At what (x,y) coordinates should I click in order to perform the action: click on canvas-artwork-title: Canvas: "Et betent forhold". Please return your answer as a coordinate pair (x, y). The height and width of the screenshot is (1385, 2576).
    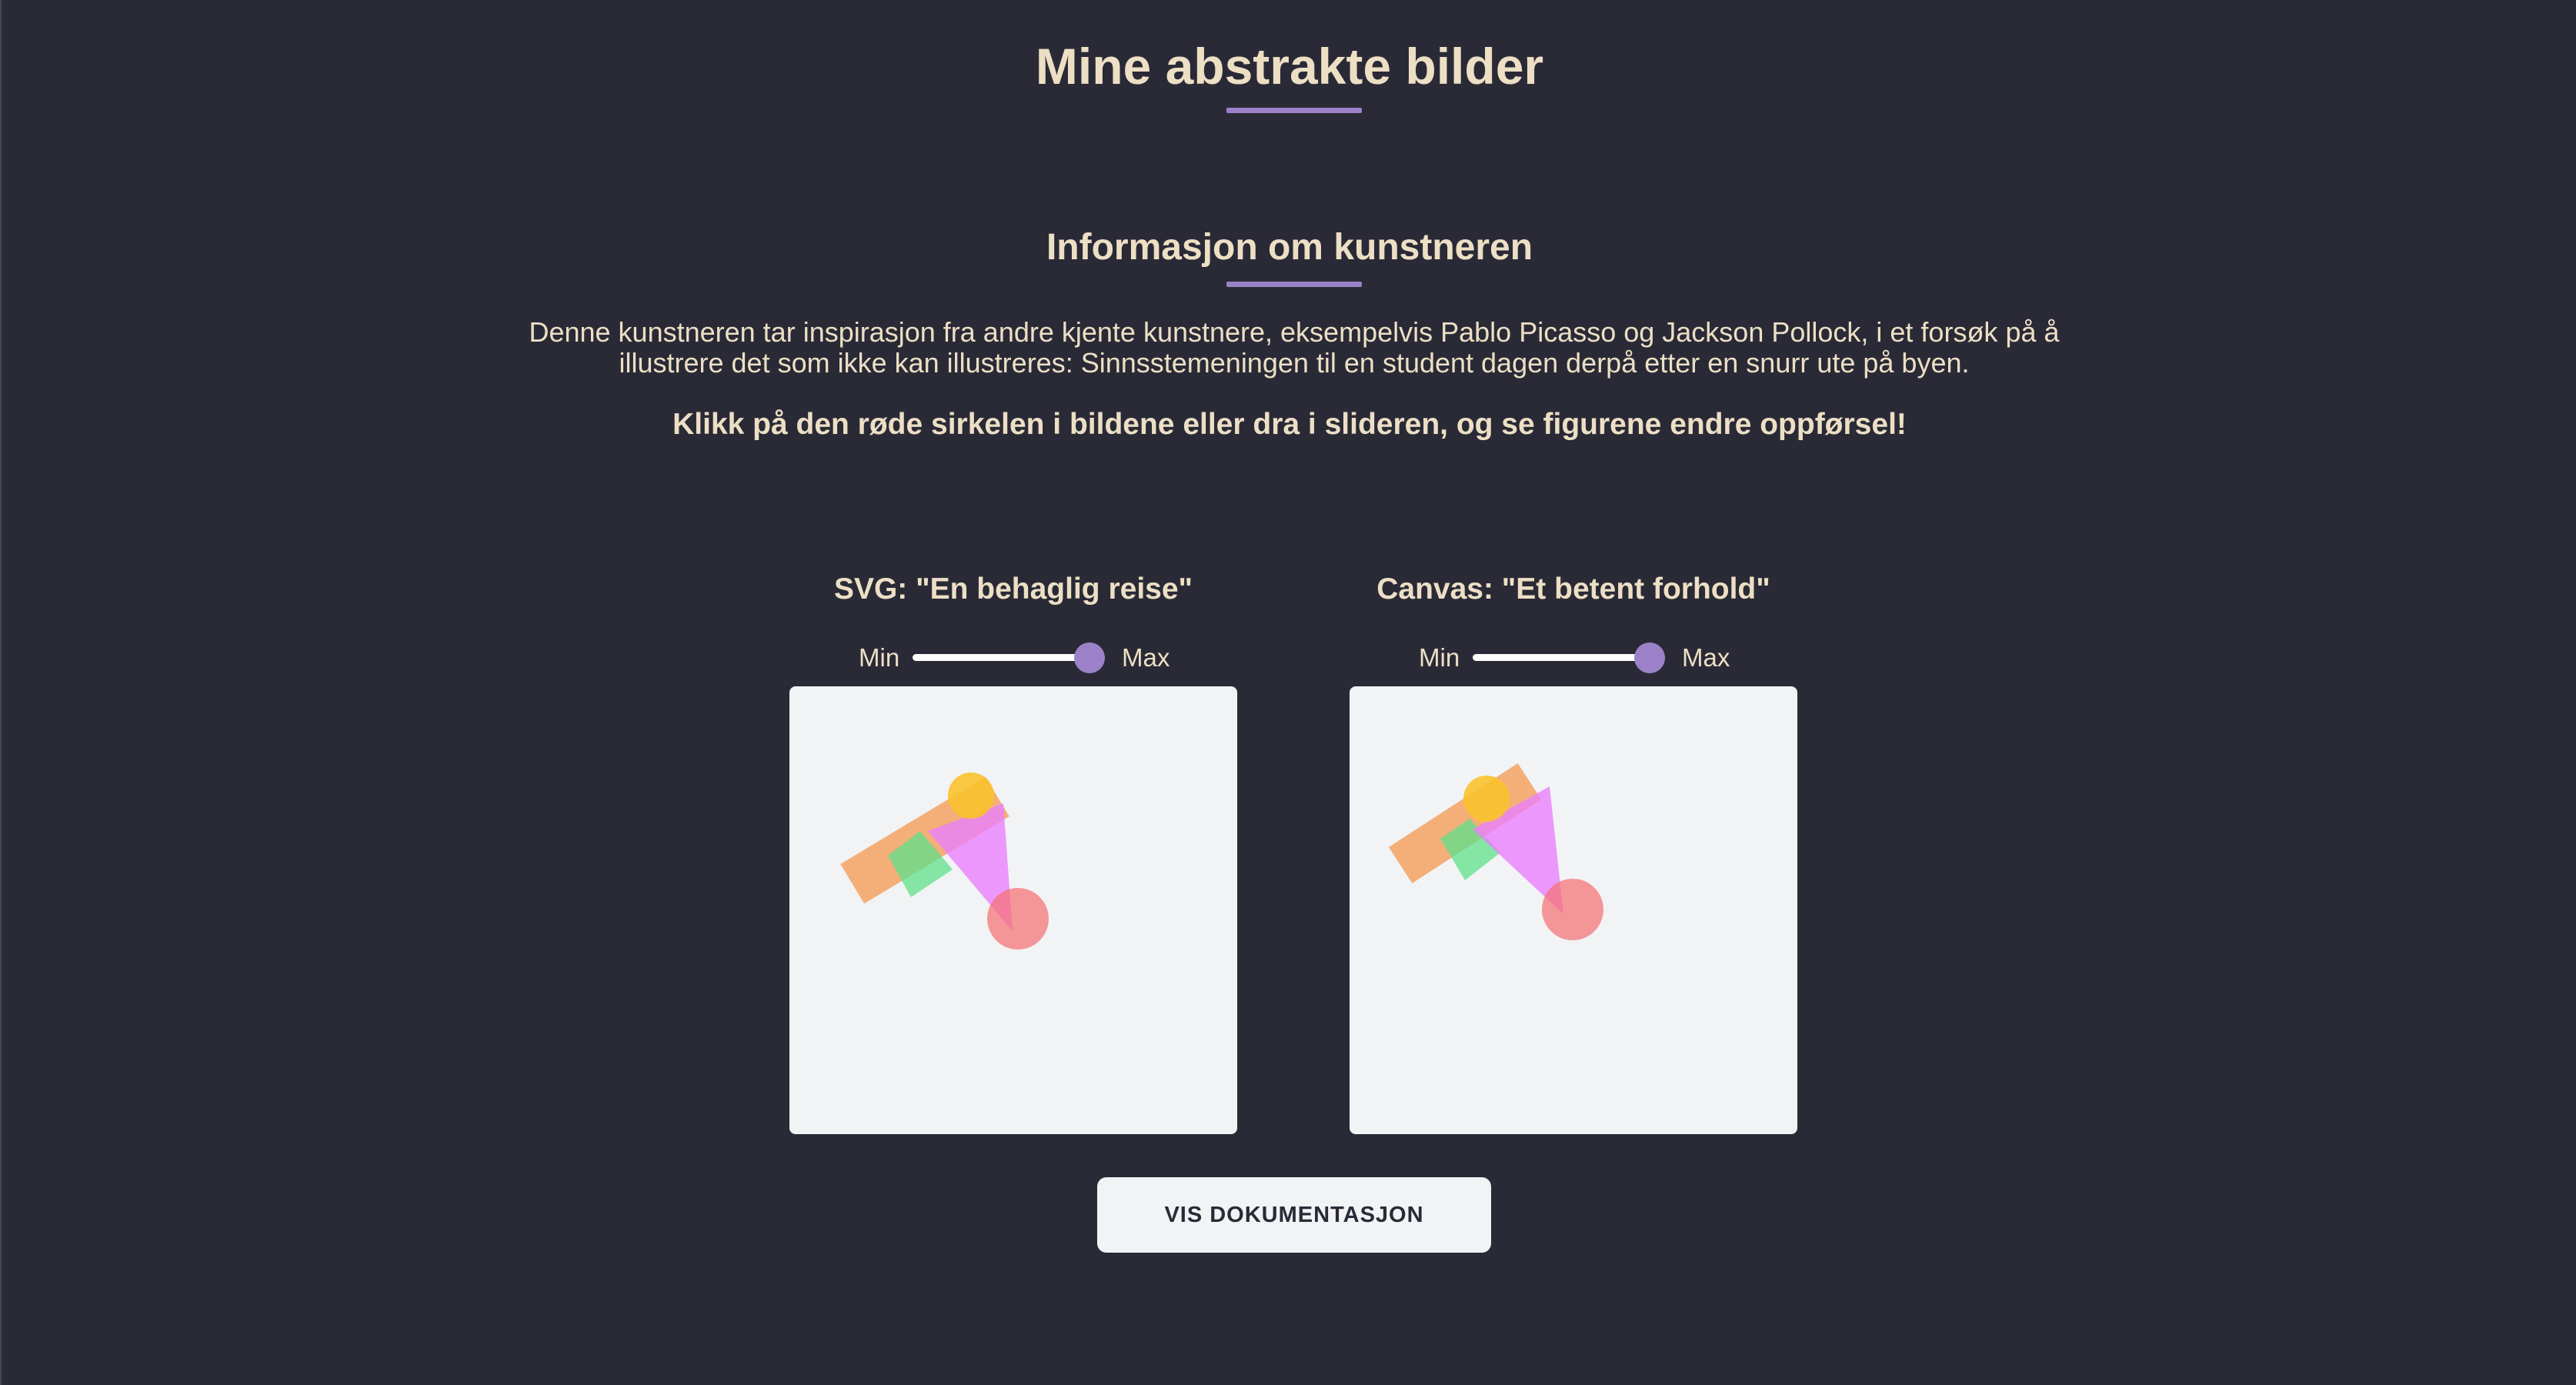
    Looking at the image, I should click on (1573, 589).